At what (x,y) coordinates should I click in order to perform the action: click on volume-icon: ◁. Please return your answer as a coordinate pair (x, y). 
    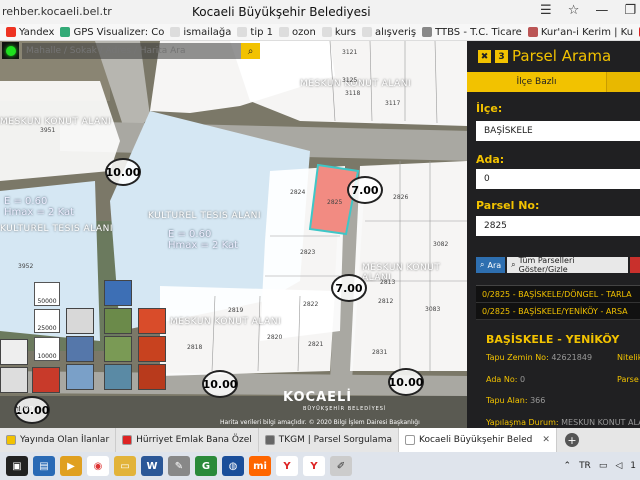
    Looking at the image, I should click on (618, 466).